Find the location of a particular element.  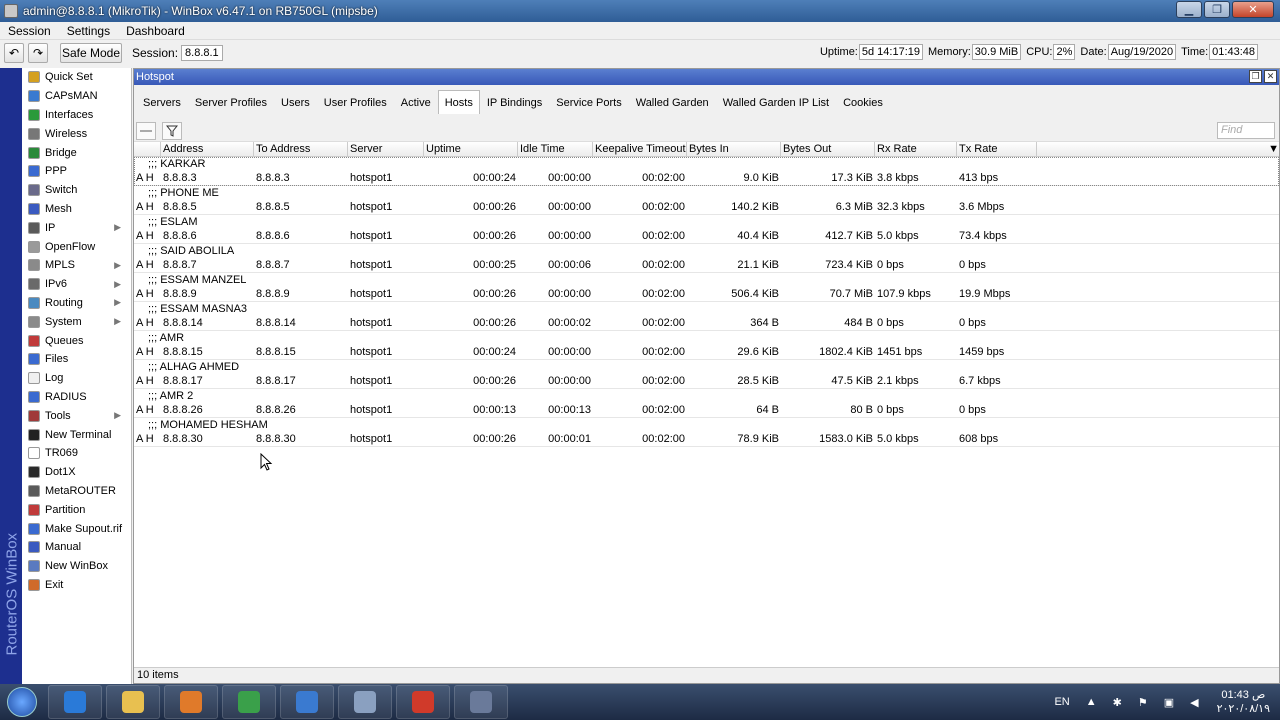

sidebar-item-capsman: CAPsMAN is located at coordinates (76, 96).